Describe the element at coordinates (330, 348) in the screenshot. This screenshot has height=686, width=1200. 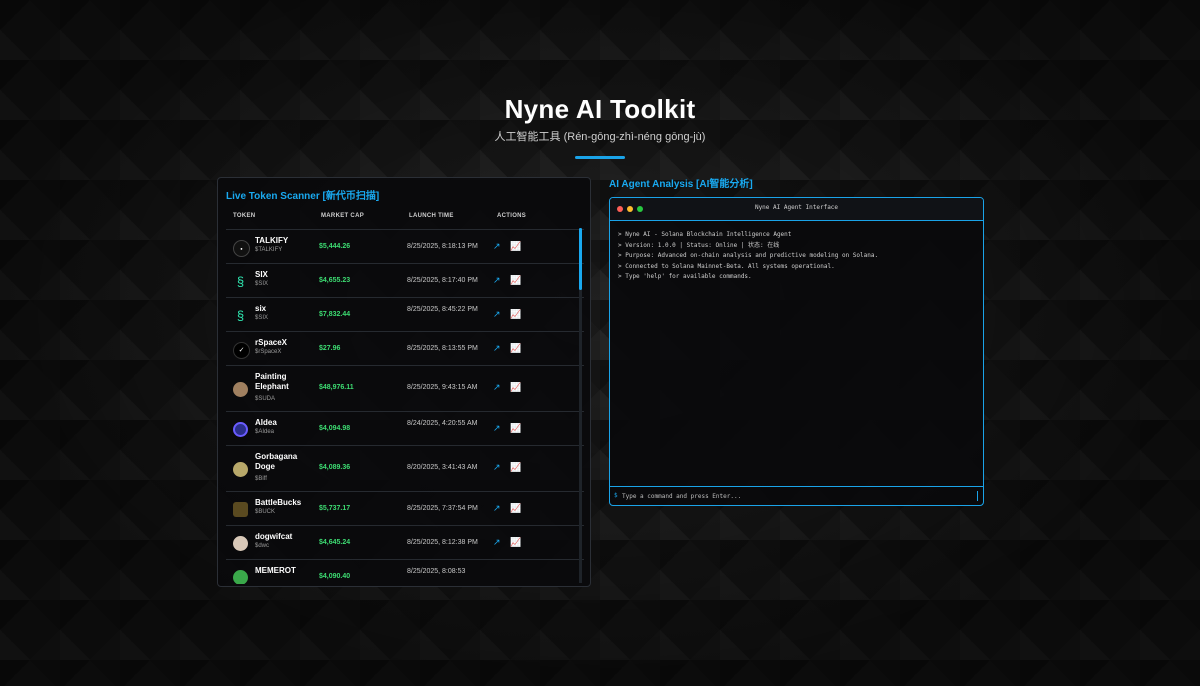
I see `market-cap: $27.96` at that location.